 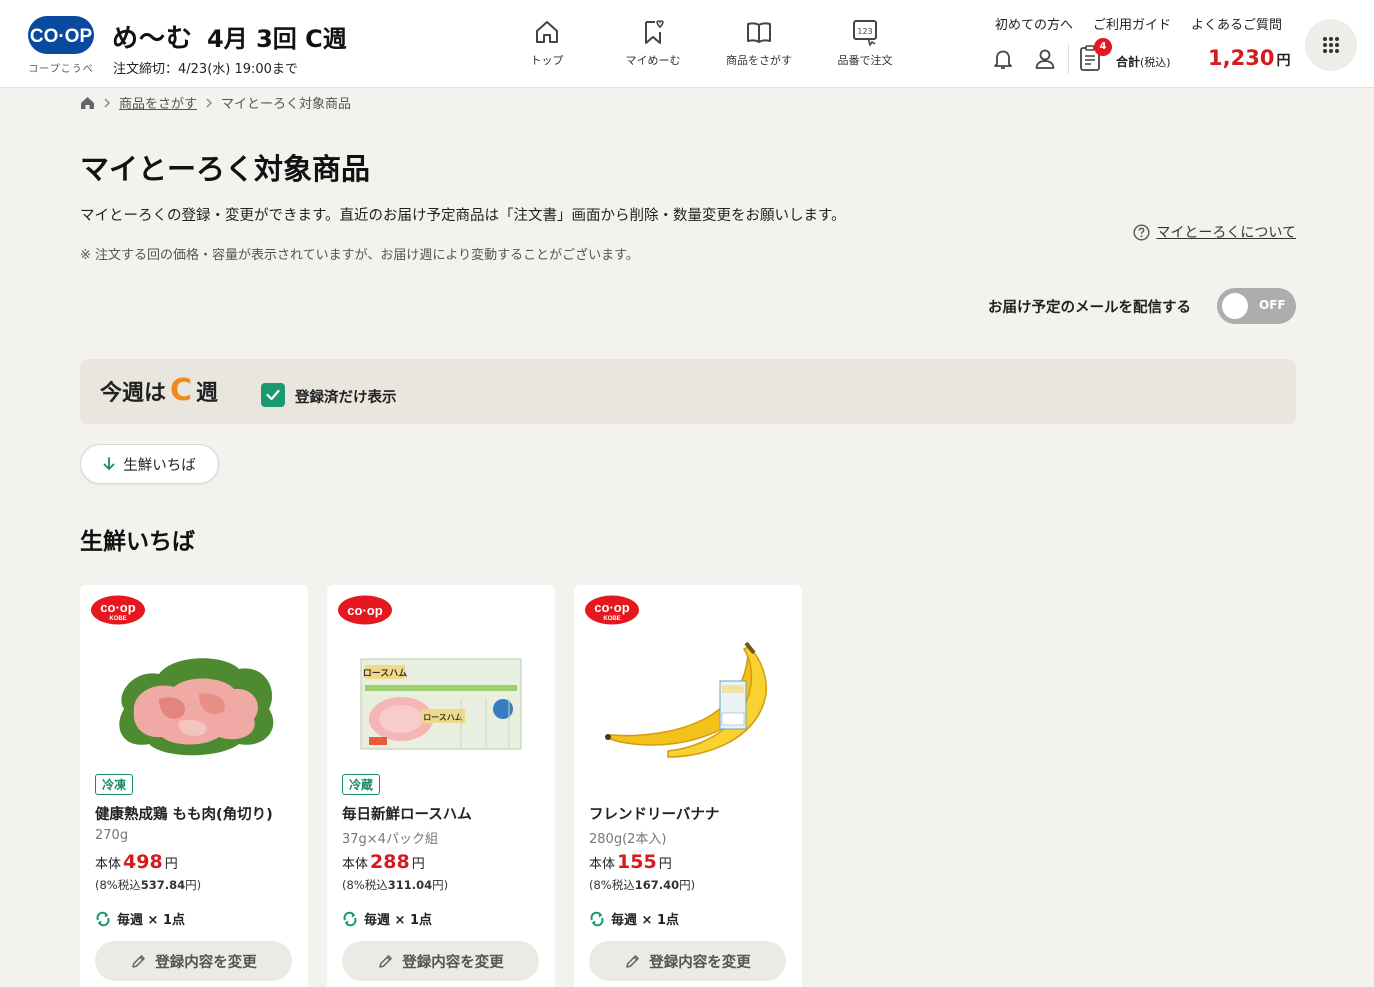 I want to click on svg-text: ロースハム, so click(x=385, y=673).